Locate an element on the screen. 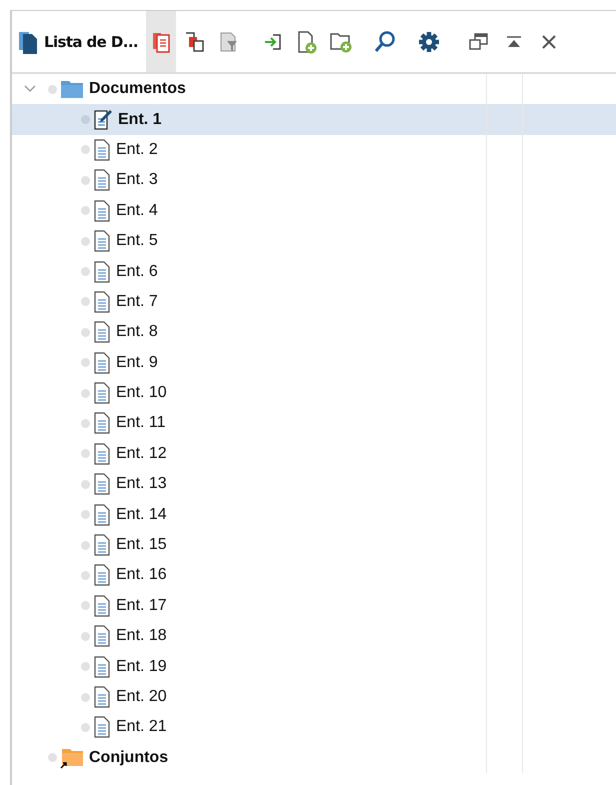  close-icon is located at coordinates (549, 42).